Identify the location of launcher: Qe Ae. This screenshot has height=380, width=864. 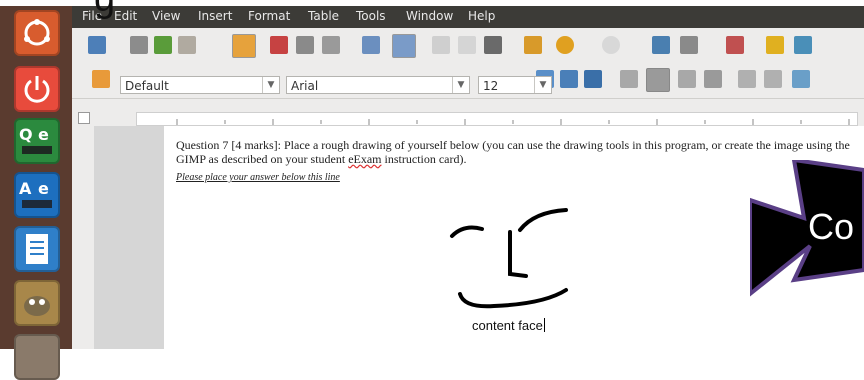
(36, 190).